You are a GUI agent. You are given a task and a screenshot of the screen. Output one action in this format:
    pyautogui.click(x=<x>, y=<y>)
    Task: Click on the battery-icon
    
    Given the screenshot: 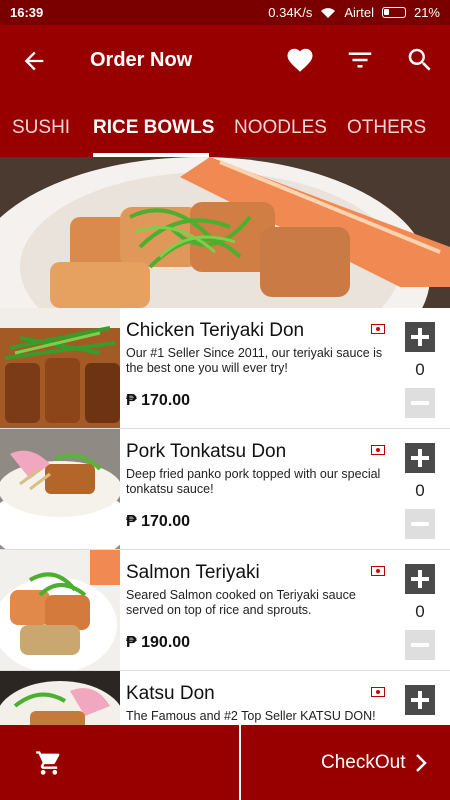 What is the action you would take?
    pyautogui.click(x=393, y=12)
    